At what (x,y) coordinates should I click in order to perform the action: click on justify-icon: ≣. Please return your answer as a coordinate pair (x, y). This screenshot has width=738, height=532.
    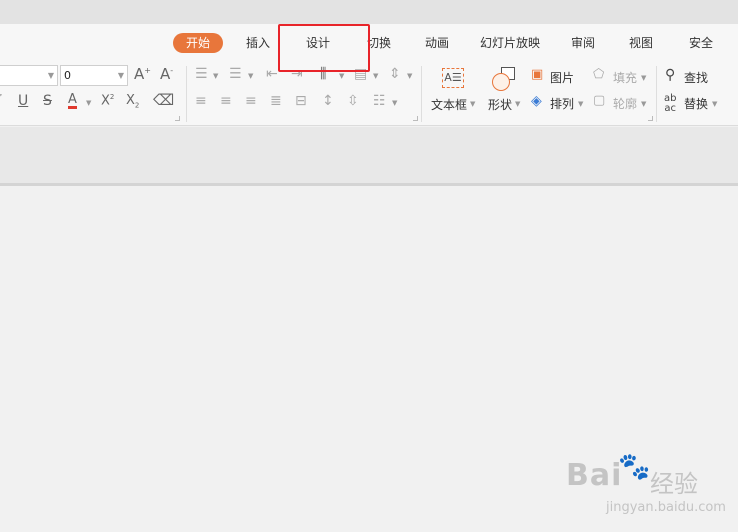
    Looking at the image, I should click on (276, 101).